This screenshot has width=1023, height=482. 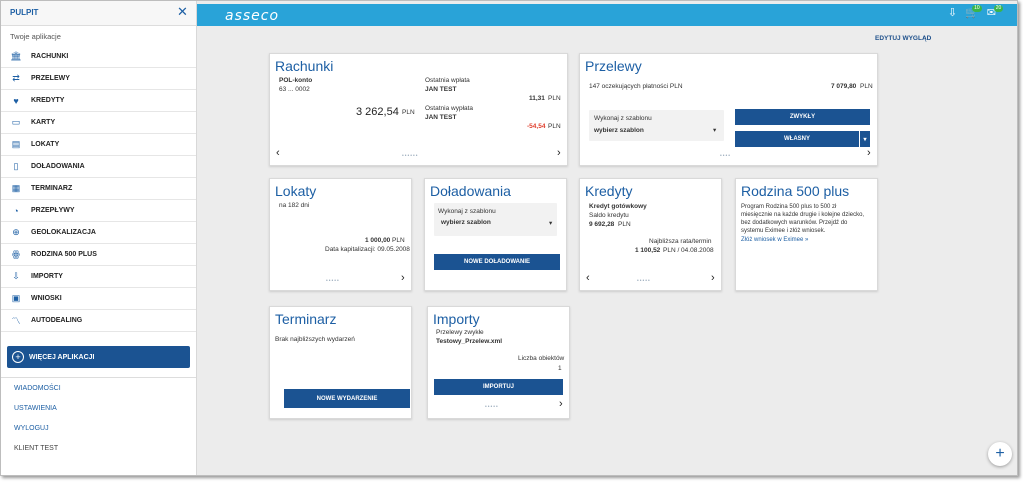 I want to click on program-text: systemu Eximee i złóż wniosek., so click(x=783, y=231).